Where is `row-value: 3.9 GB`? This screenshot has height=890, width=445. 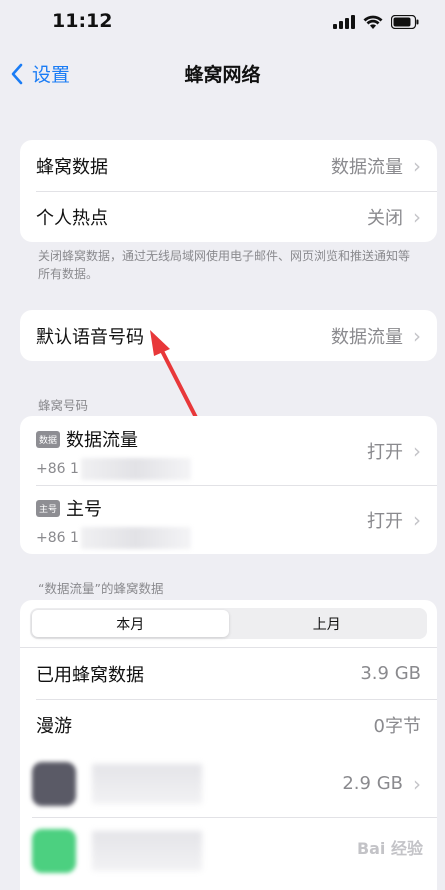 row-value: 3.9 GB is located at coordinates (390, 673).